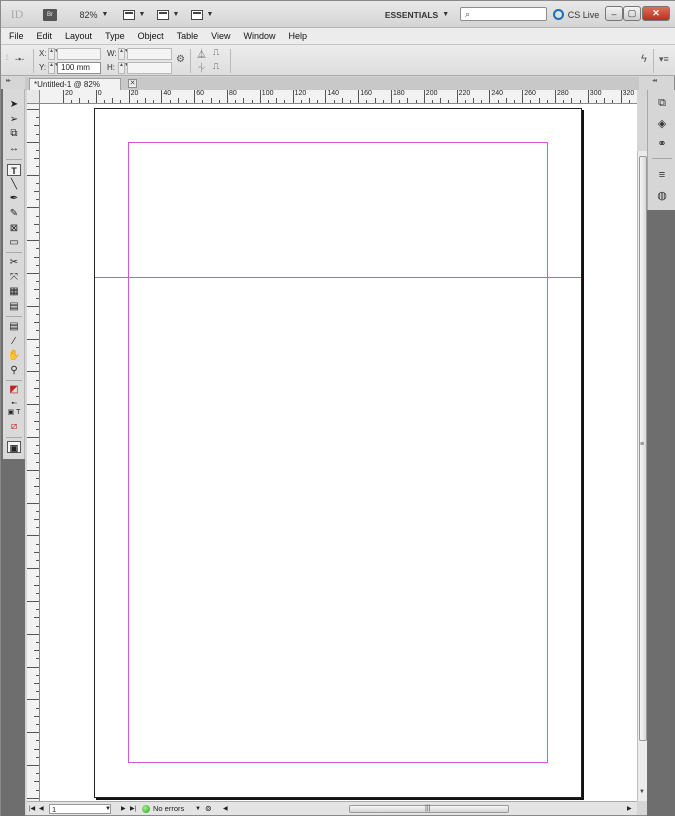 This screenshot has width=675, height=816. What do you see at coordinates (33, 97) in the screenshot?
I see `ruler-origin` at bounding box center [33, 97].